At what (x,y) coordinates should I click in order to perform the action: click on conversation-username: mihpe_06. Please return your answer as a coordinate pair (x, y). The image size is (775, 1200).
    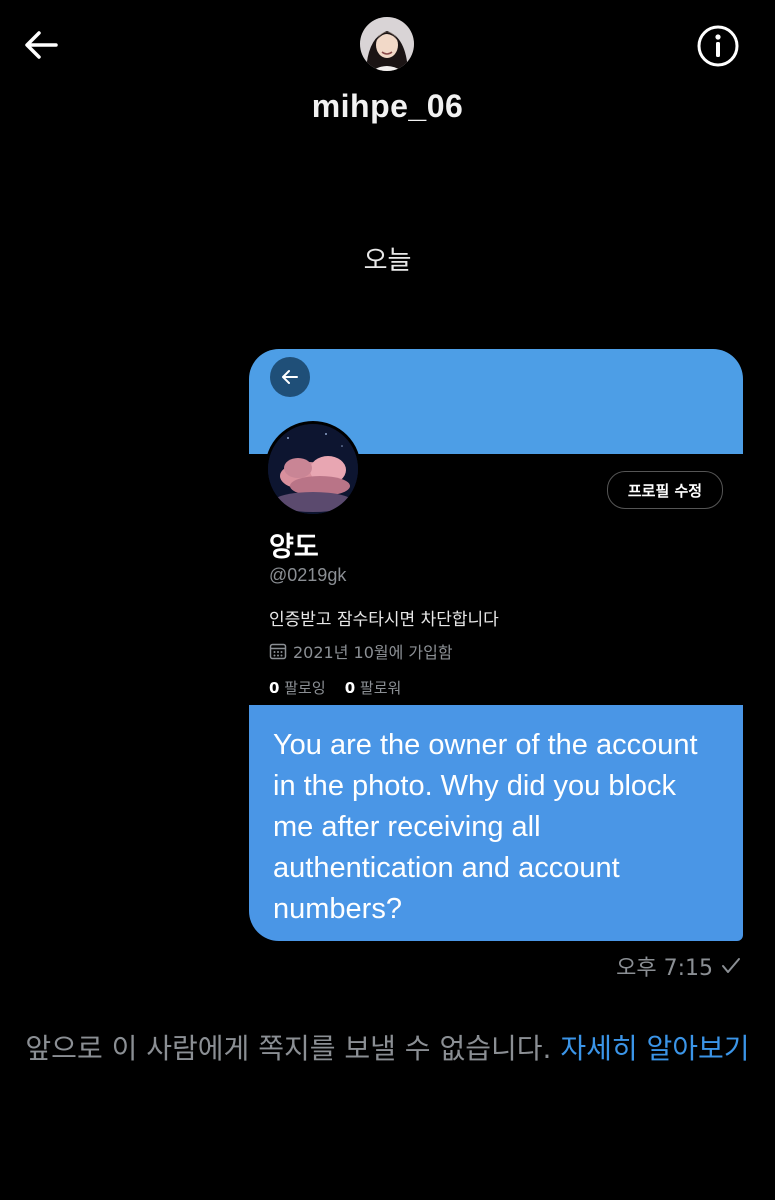
    Looking at the image, I should click on (387, 106).